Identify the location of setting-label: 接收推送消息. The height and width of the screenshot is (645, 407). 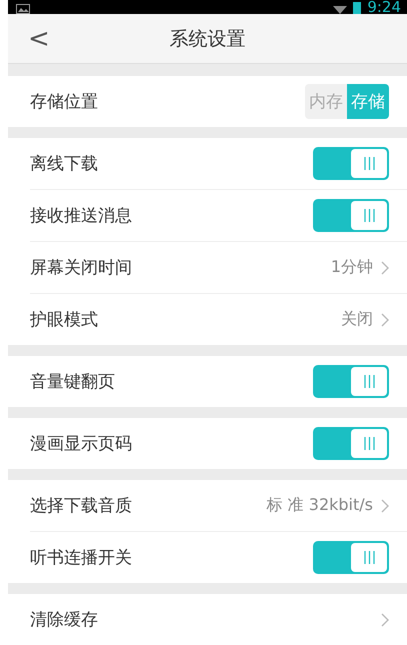
(81, 216).